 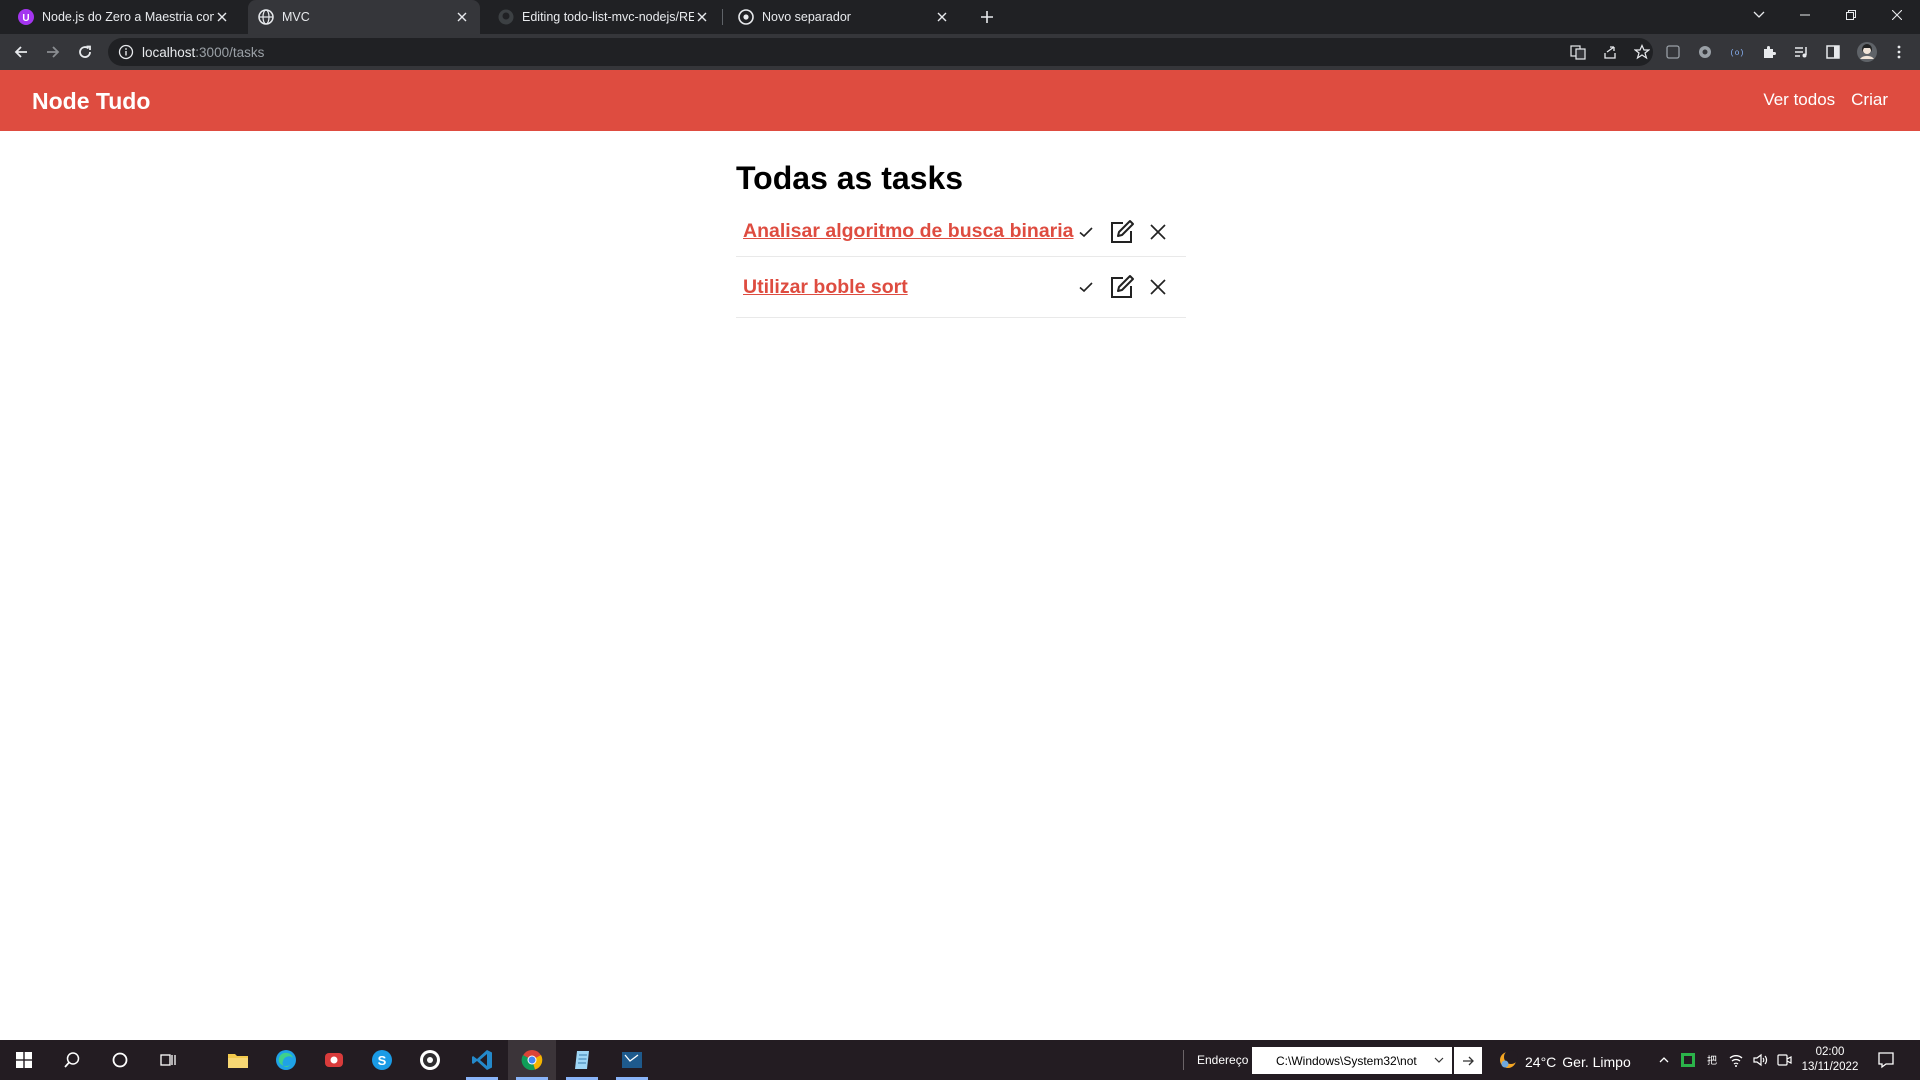 What do you see at coordinates (430, 1060) in the screenshot?
I see `obs-icon` at bounding box center [430, 1060].